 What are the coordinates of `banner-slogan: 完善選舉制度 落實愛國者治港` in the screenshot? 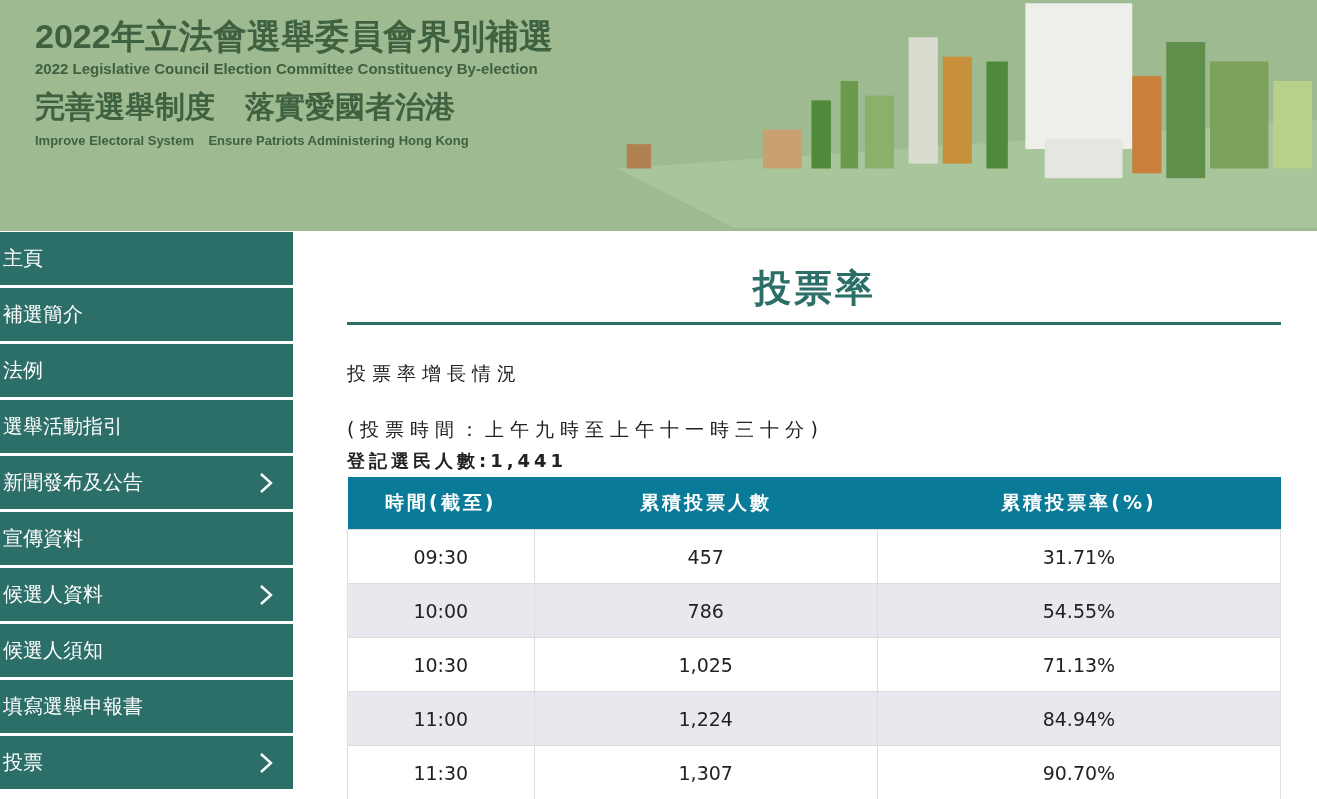 It's located at (245, 107).